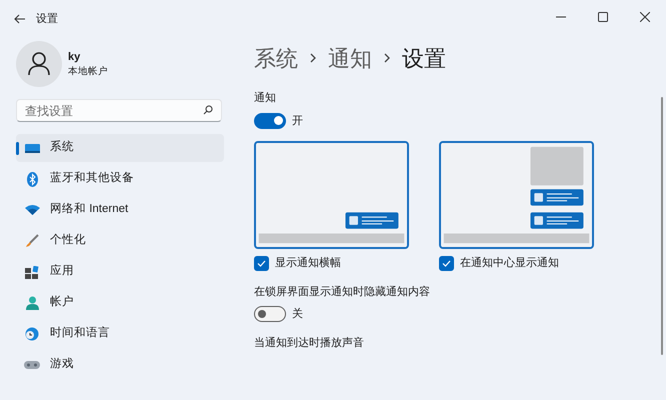 The image size is (666, 400). I want to click on account-type: 本地帐户, so click(88, 72).